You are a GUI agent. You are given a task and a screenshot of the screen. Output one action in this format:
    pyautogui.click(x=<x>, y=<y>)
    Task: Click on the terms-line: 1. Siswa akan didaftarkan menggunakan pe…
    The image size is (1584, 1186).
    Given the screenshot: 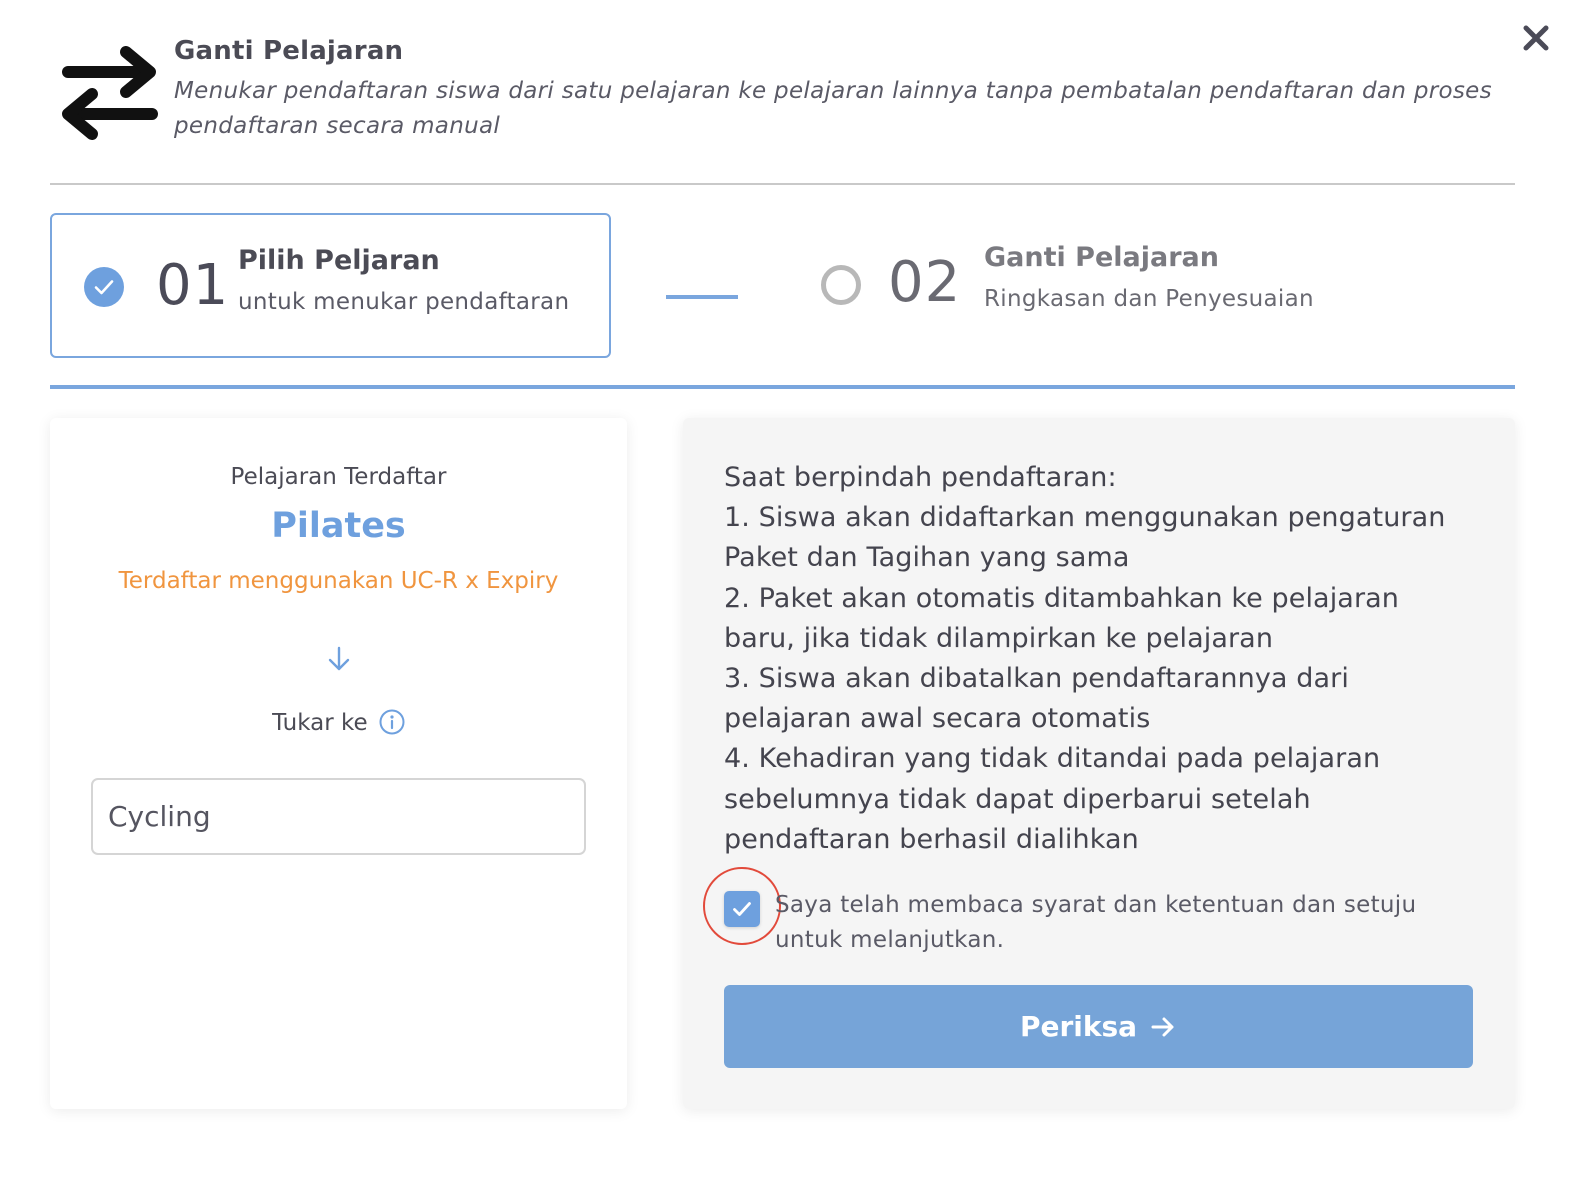 What is the action you would take?
    pyautogui.click(x=1085, y=518)
    